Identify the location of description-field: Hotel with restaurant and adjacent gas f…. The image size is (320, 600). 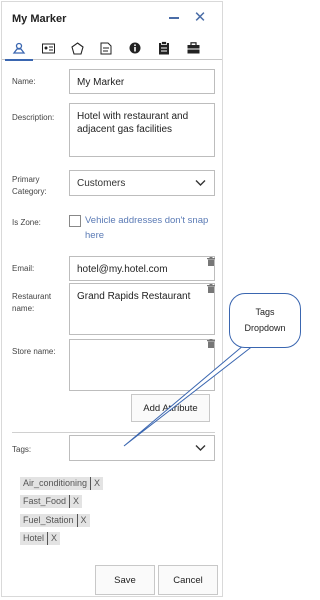
(142, 130).